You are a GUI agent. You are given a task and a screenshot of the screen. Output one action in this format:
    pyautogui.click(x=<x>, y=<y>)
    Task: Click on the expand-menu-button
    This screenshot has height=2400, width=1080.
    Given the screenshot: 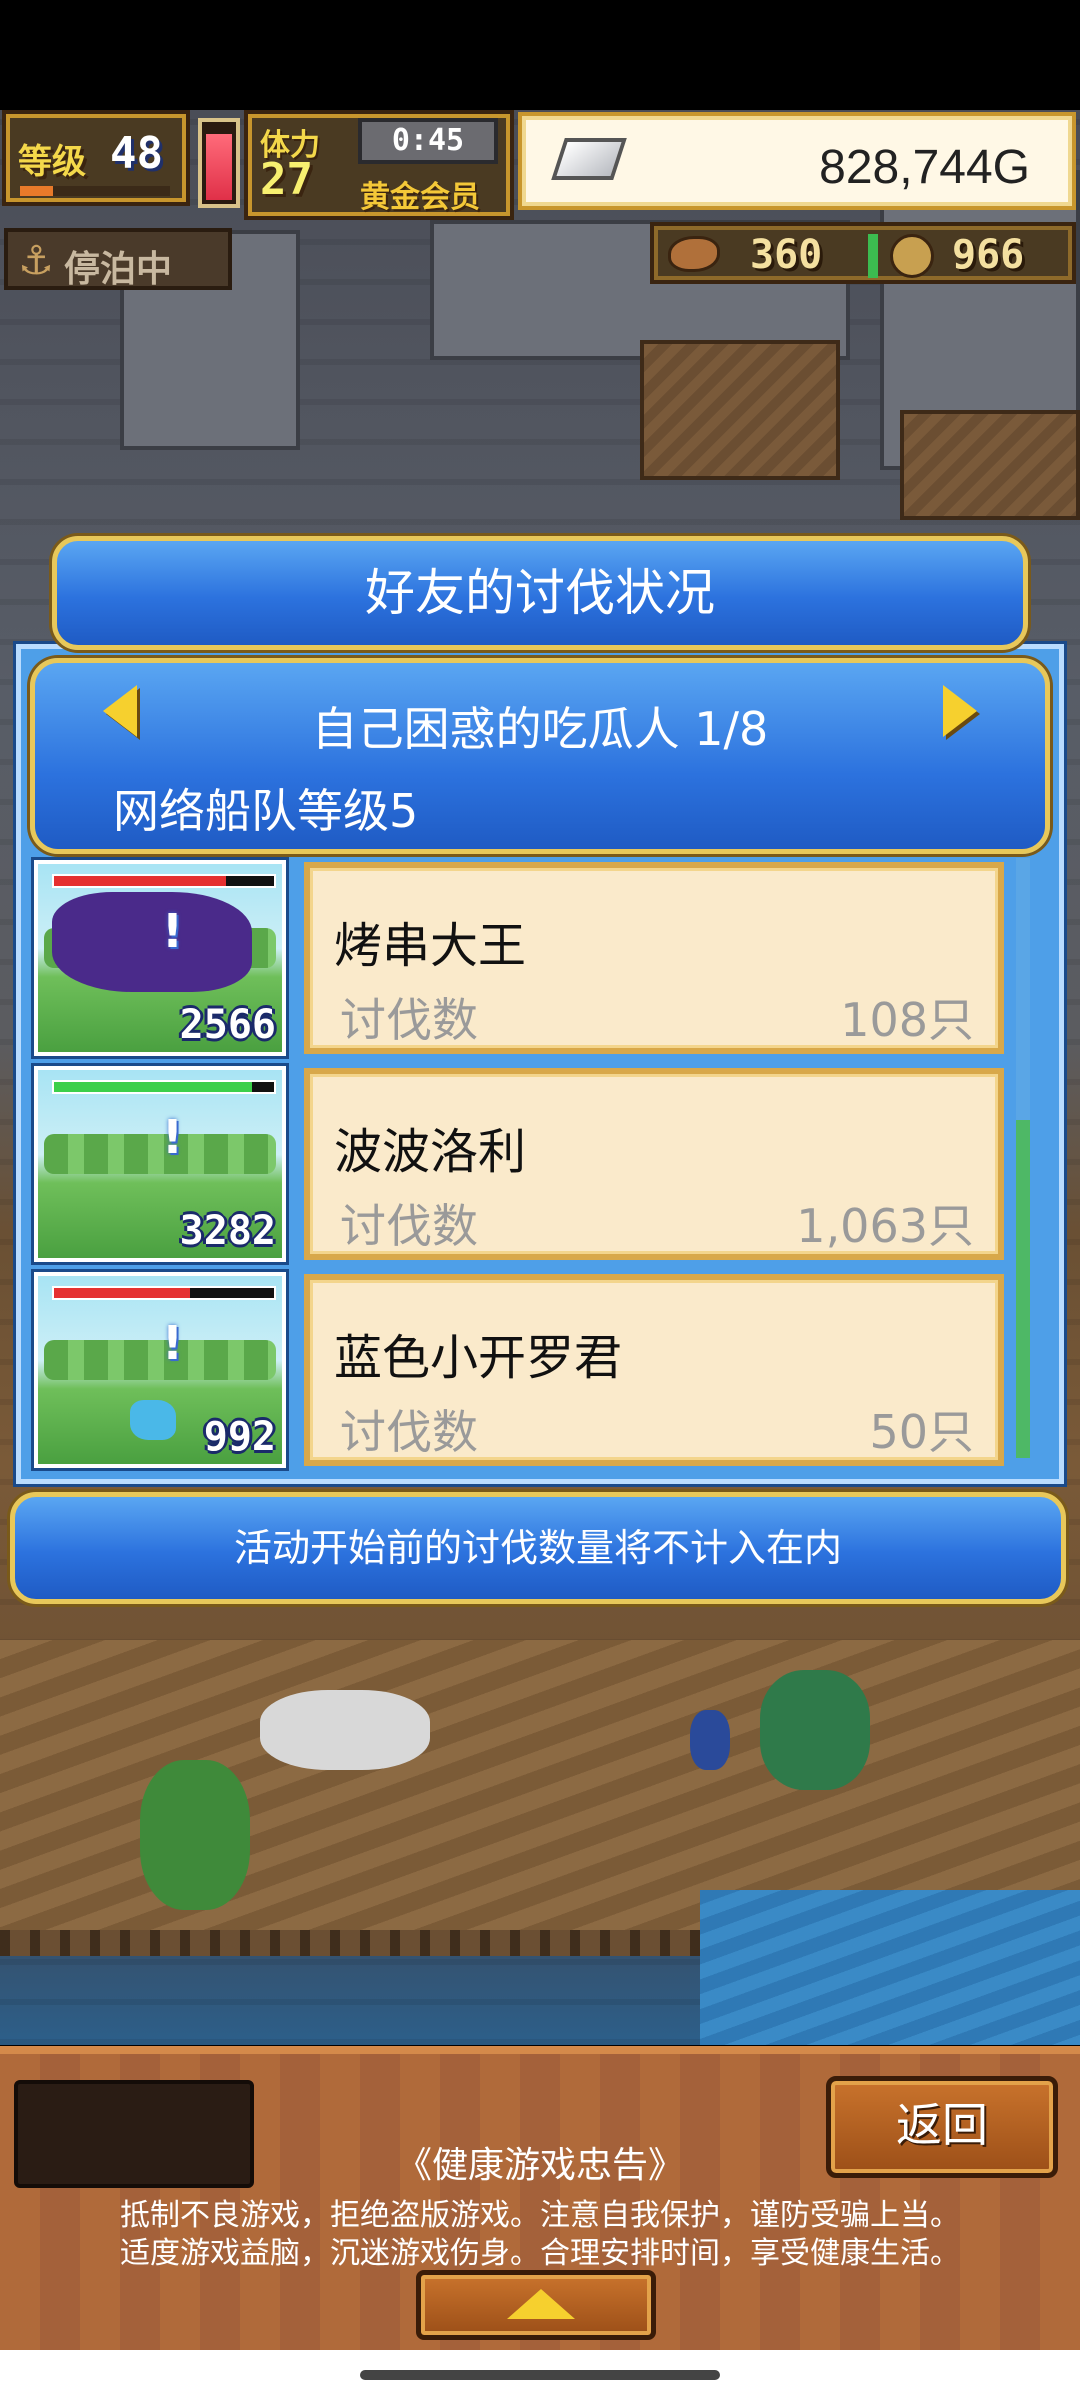 What is the action you would take?
    pyautogui.click(x=536, y=2305)
    